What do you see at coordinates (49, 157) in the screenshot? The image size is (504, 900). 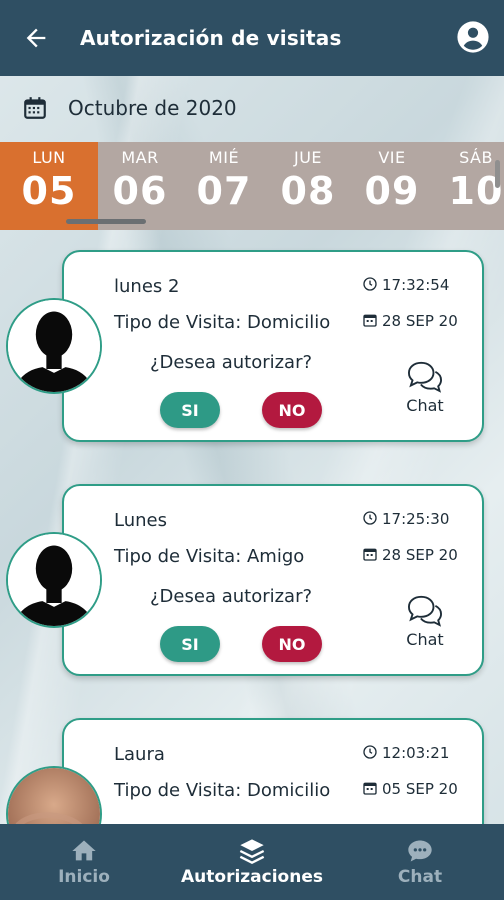 I see `day-name: LUN` at bounding box center [49, 157].